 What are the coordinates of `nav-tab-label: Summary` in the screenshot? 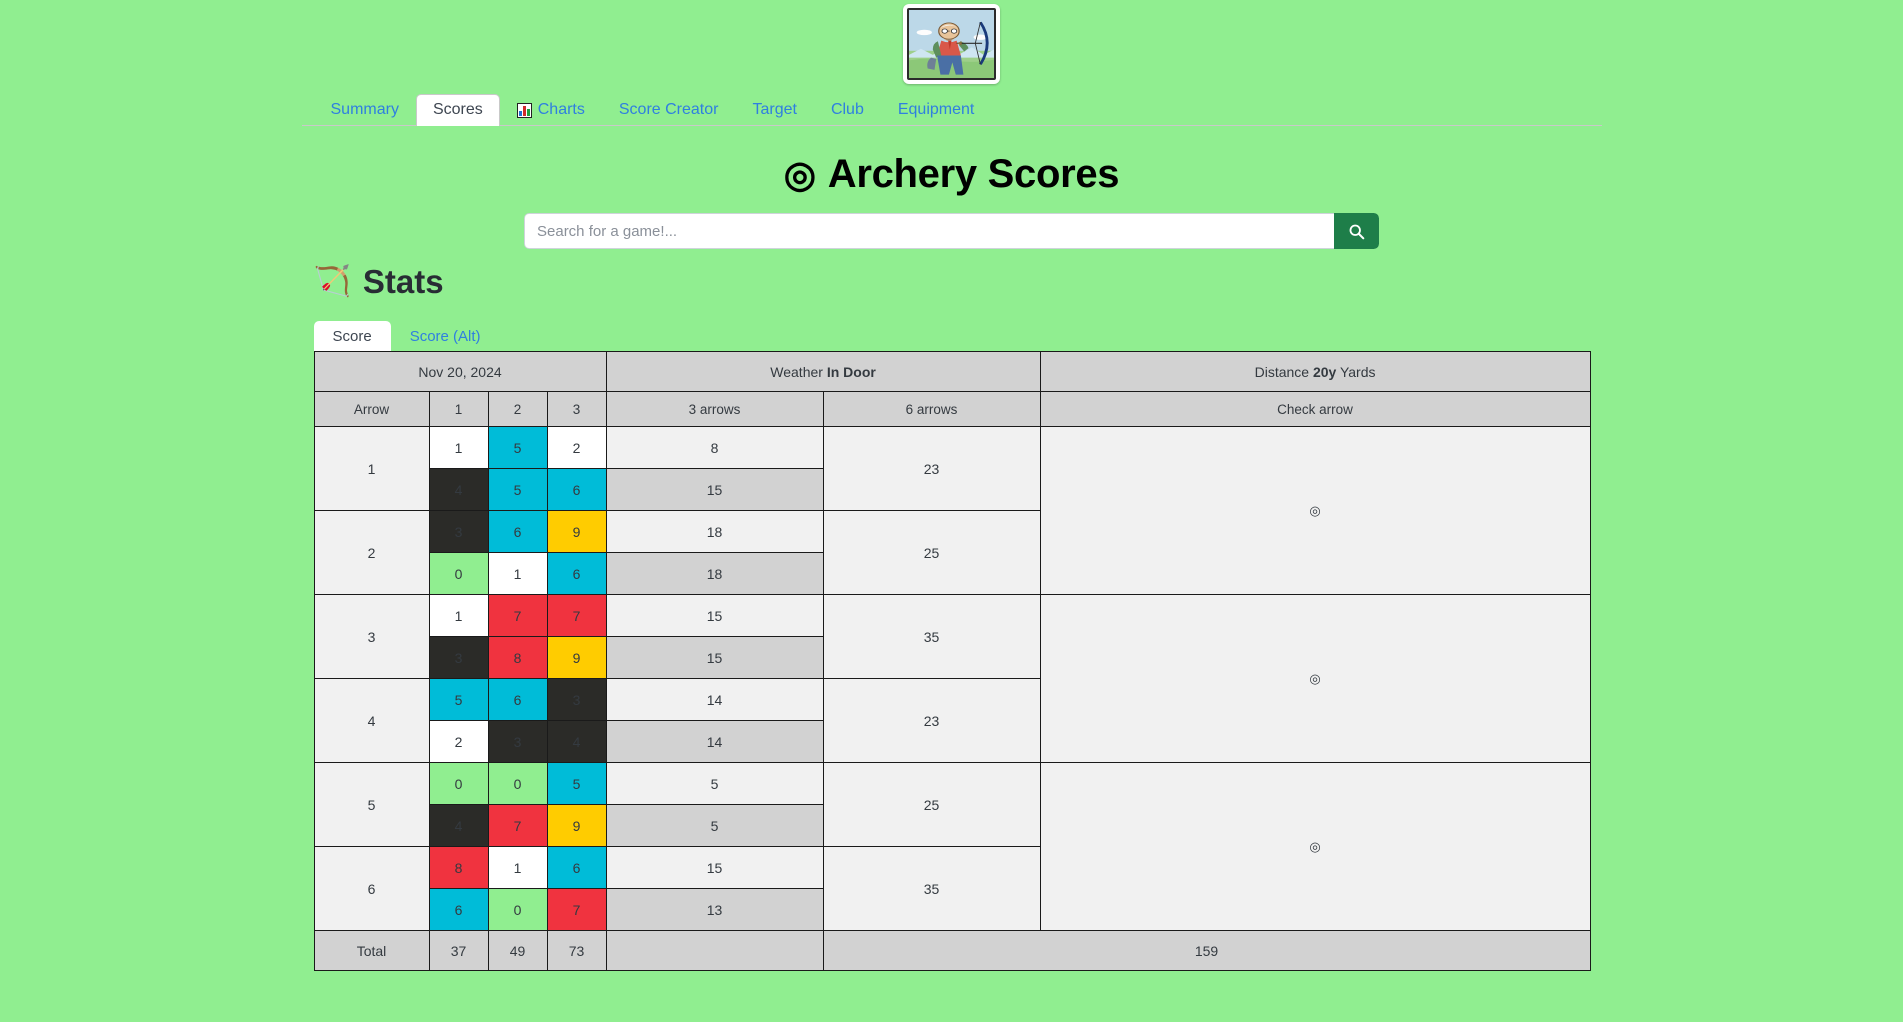 It's located at (364, 109).